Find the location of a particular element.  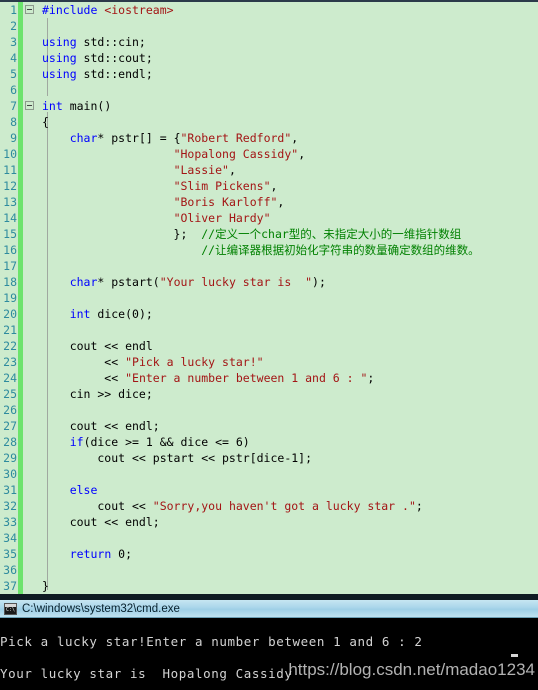

line-number: 16 is located at coordinates (10, 250).